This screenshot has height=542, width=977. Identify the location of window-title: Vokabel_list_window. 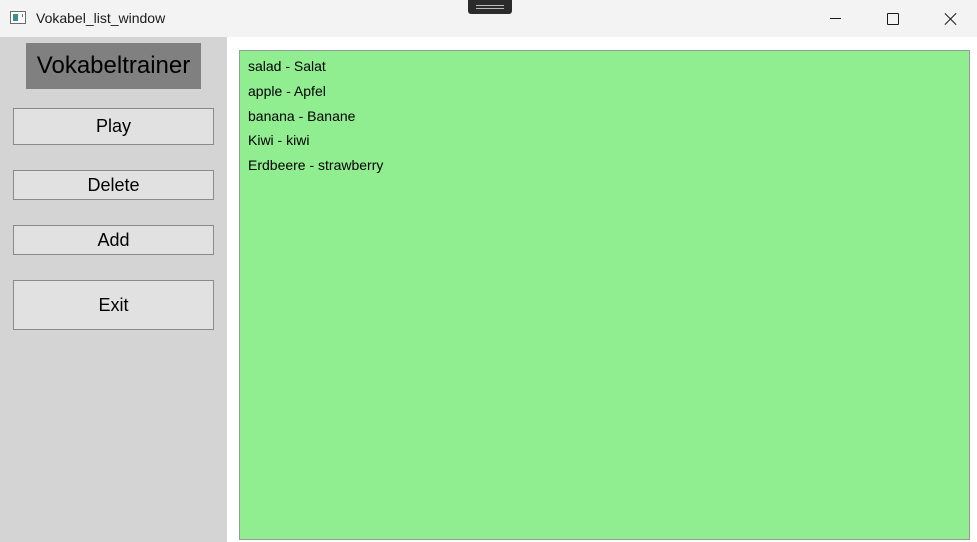
(101, 18).